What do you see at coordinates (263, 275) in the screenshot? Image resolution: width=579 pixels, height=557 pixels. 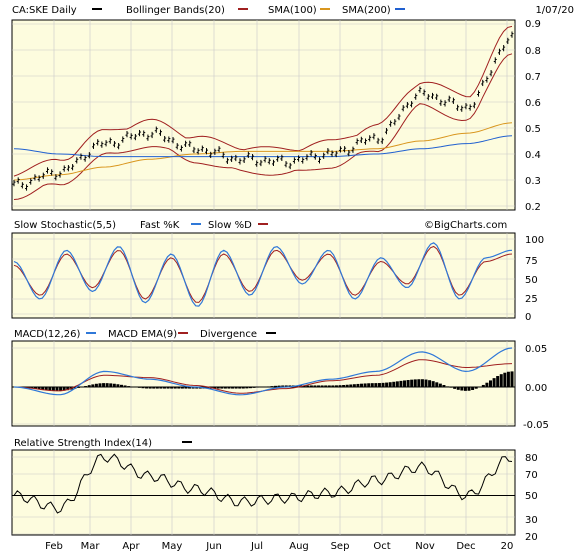 I see `stoch-panel` at bounding box center [263, 275].